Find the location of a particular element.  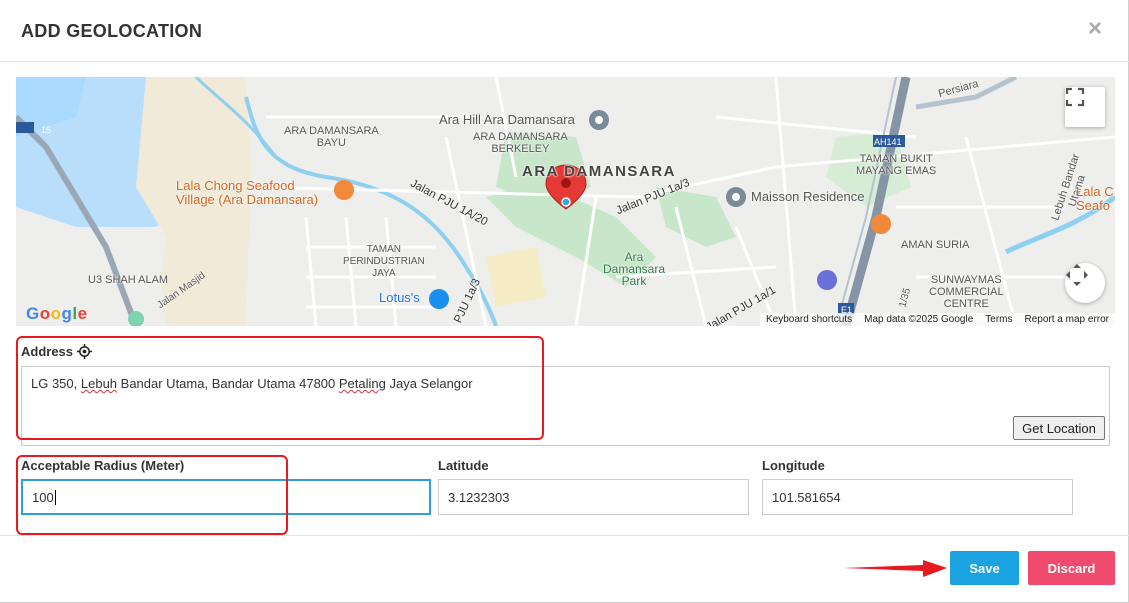

save-button: Save is located at coordinates (984, 568).